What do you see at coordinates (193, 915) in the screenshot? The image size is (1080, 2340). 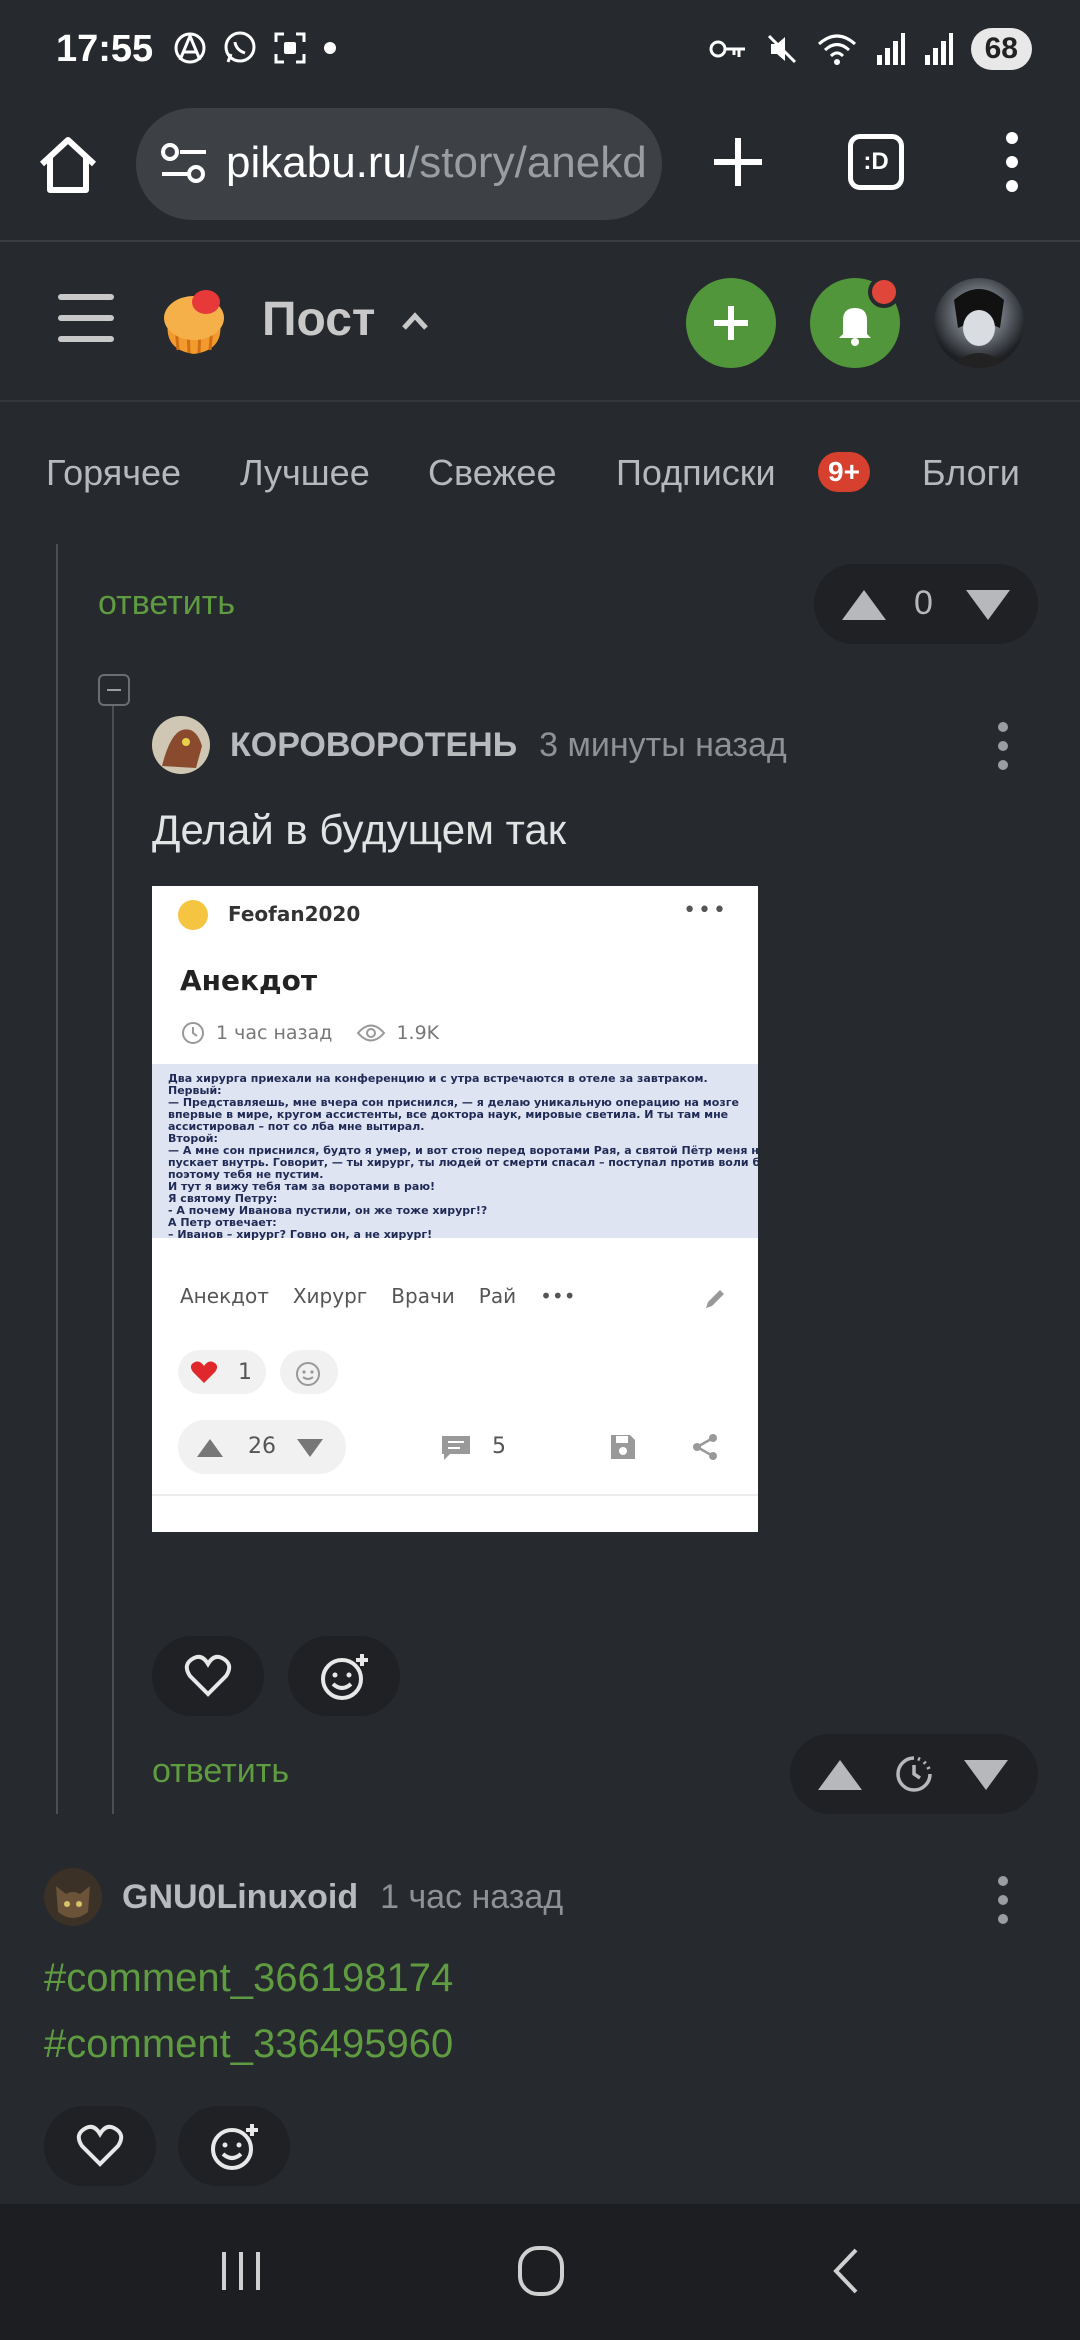 I see `author-emoji-icon` at bounding box center [193, 915].